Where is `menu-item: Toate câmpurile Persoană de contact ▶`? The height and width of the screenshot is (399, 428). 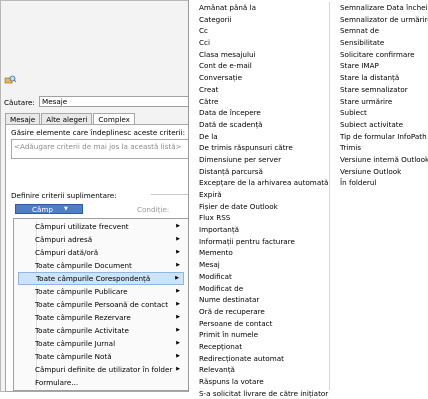
menu-item: Toate câmpurile Persoană de contact ▶ is located at coordinates (101, 304).